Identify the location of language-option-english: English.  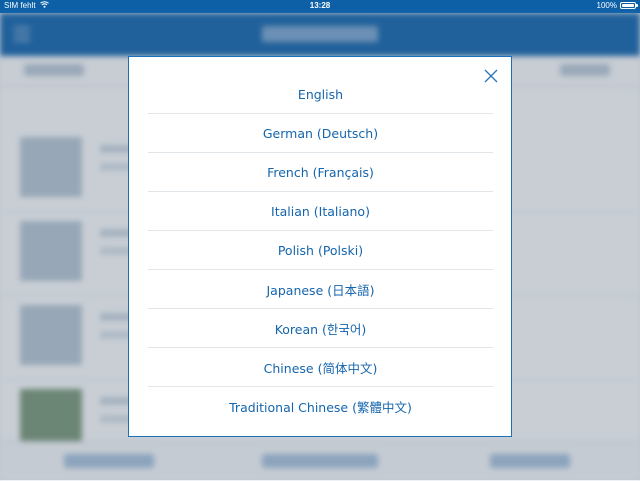
(320, 94).